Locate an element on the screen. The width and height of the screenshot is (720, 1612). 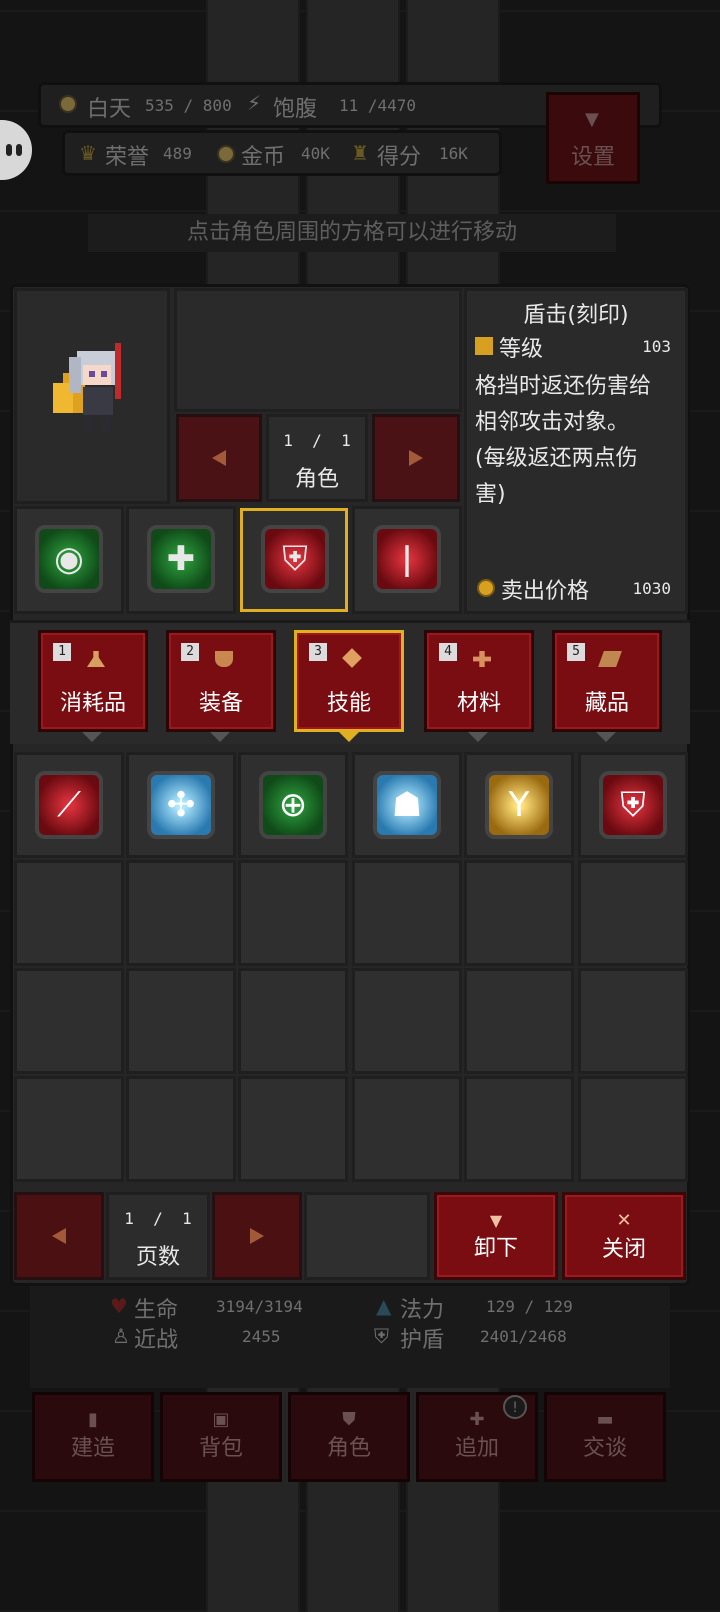
day-label: 白天 is located at coordinates (109, 109).